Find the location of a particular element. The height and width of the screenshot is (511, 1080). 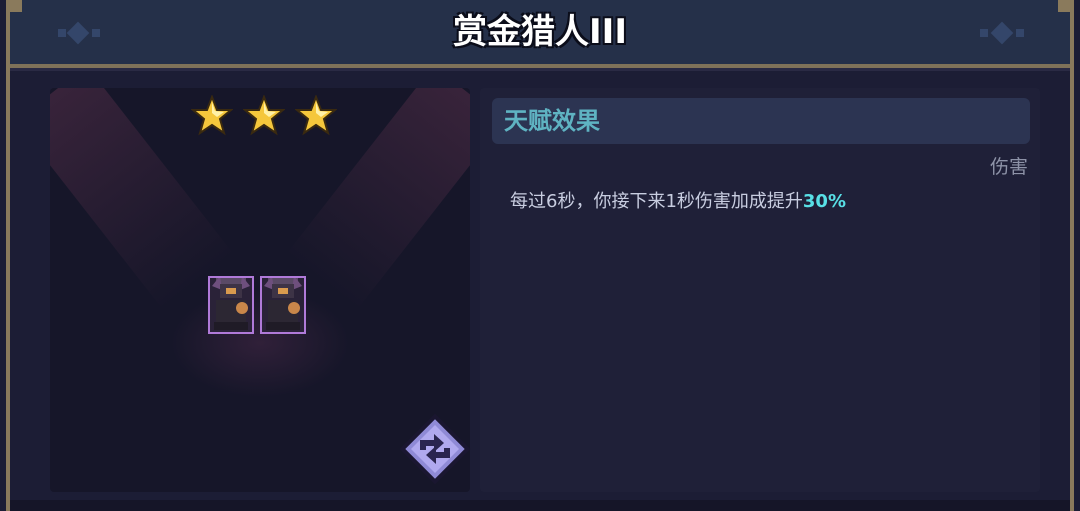

talent-tag: 伤害 is located at coordinates (1008, 167).